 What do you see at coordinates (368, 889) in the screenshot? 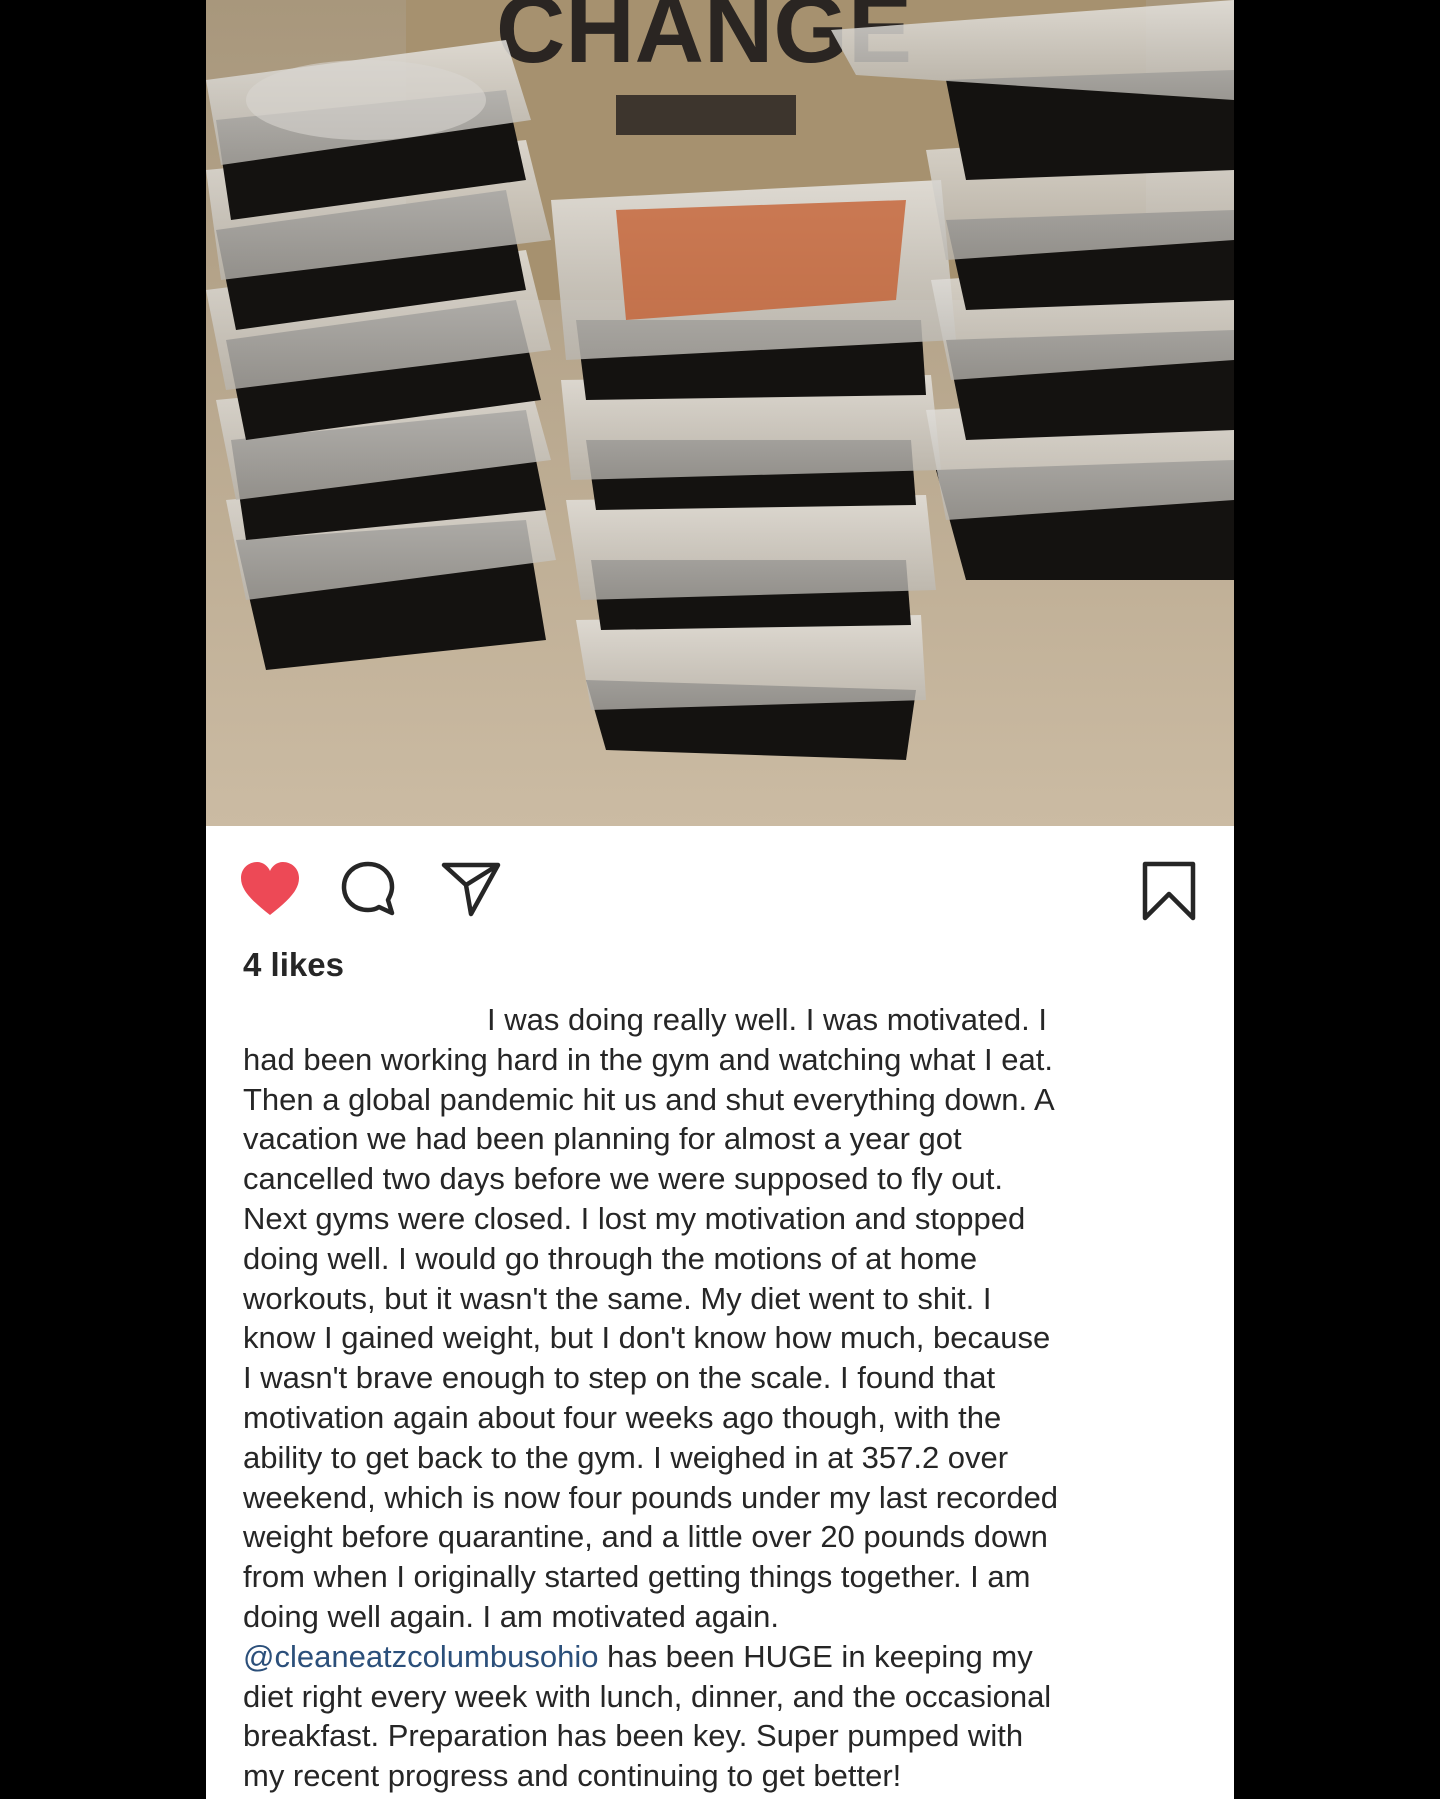
I see `comment-icon` at bounding box center [368, 889].